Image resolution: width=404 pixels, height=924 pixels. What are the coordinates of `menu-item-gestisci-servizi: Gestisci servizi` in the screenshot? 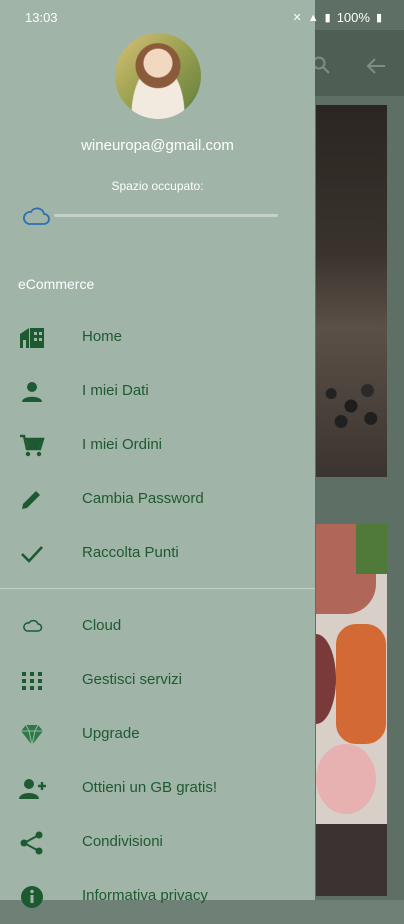 It's located at (157, 681).